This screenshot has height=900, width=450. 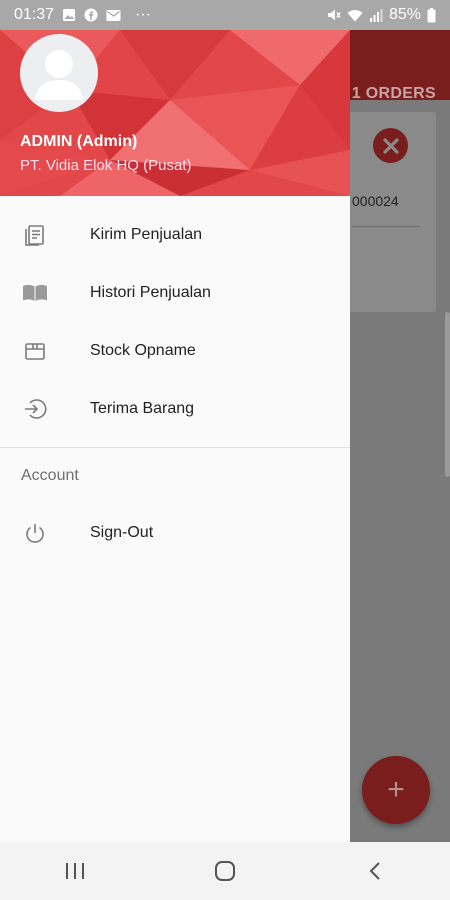 I want to click on plus-icon: +, so click(x=396, y=789).